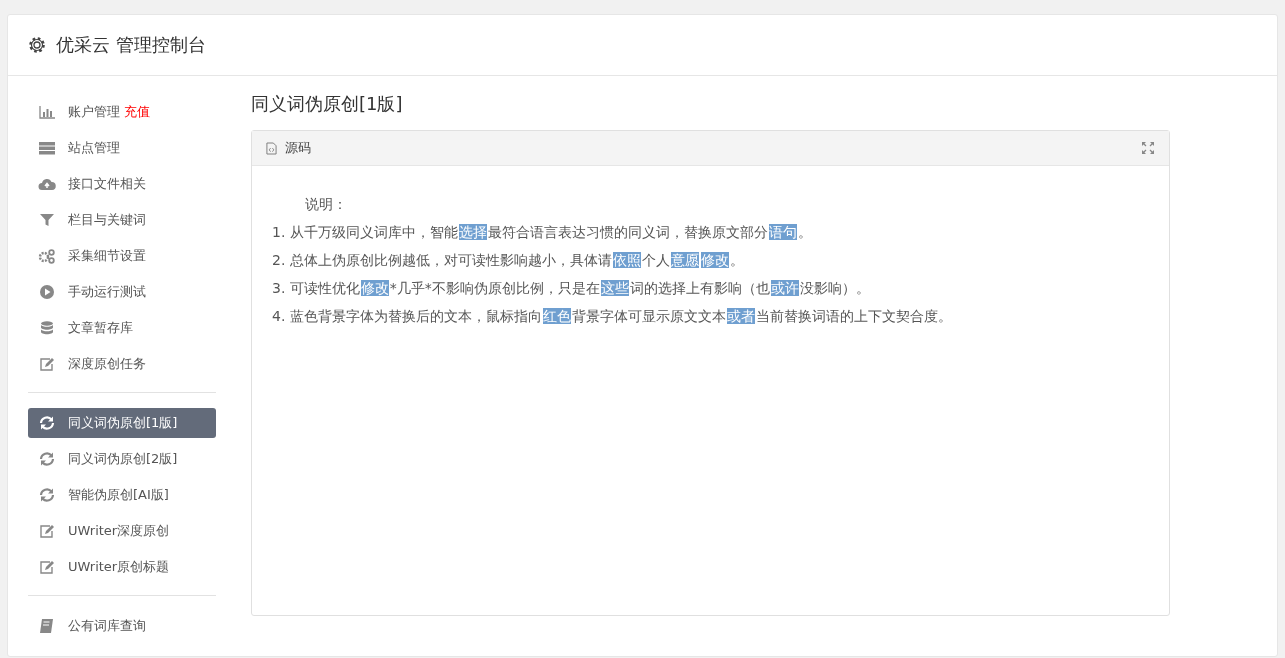  Describe the element at coordinates (37, 45) in the screenshot. I see `settings-icon` at that location.